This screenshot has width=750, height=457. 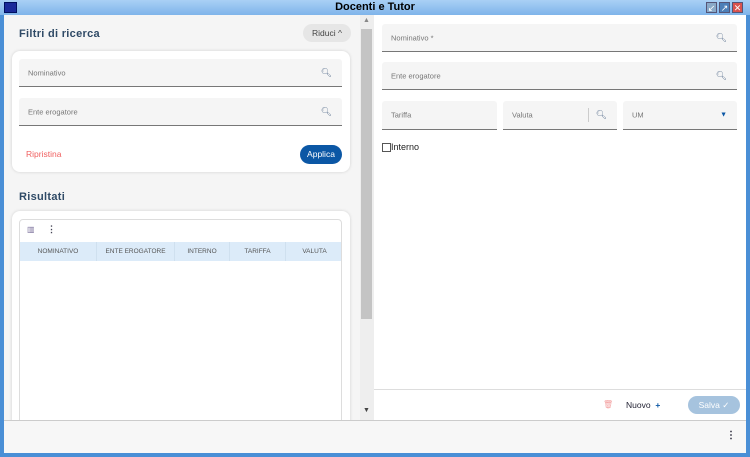 What do you see at coordinates (136, 251) in the screenshot?
I see `column-header: ENTE EROGATORE` at bounding box center [136, 251].